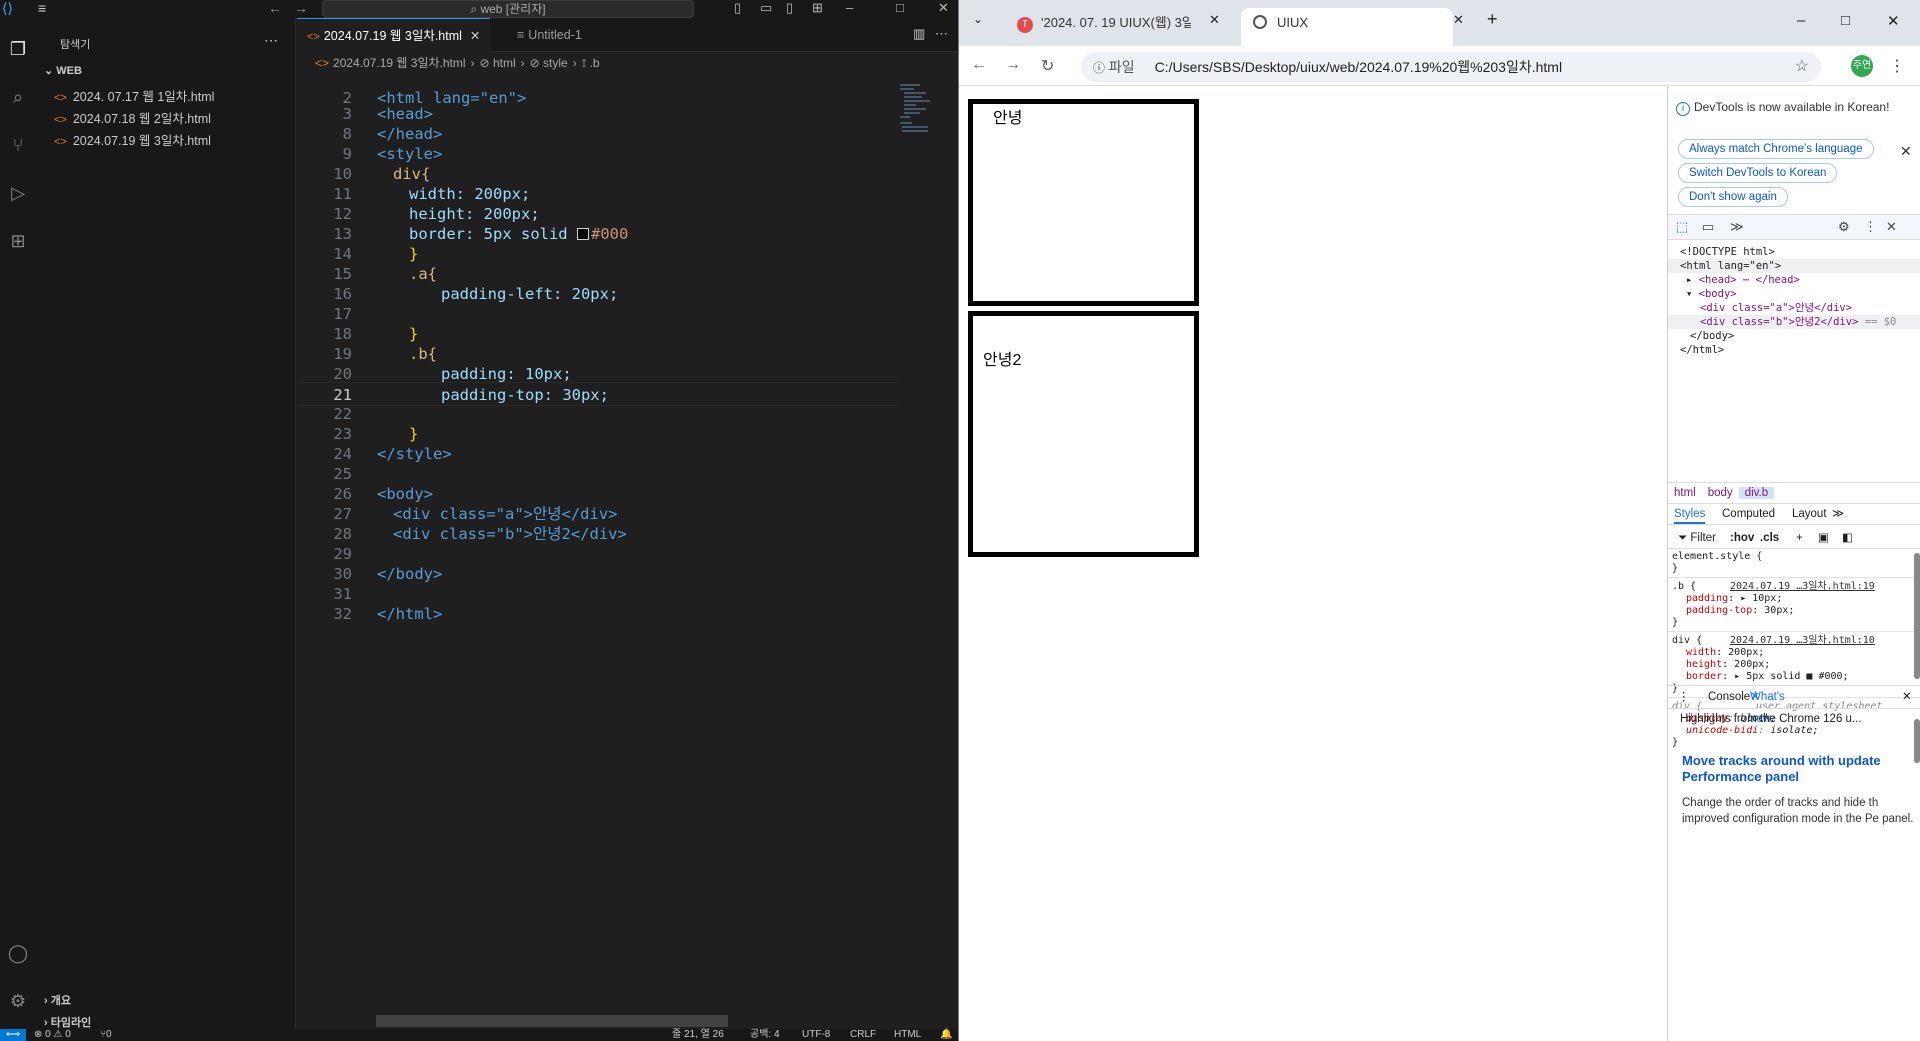 This screenshot has width=1920, height=1041. I want to click on workspace-folder: ⌄ WEB, so click(63, 70).